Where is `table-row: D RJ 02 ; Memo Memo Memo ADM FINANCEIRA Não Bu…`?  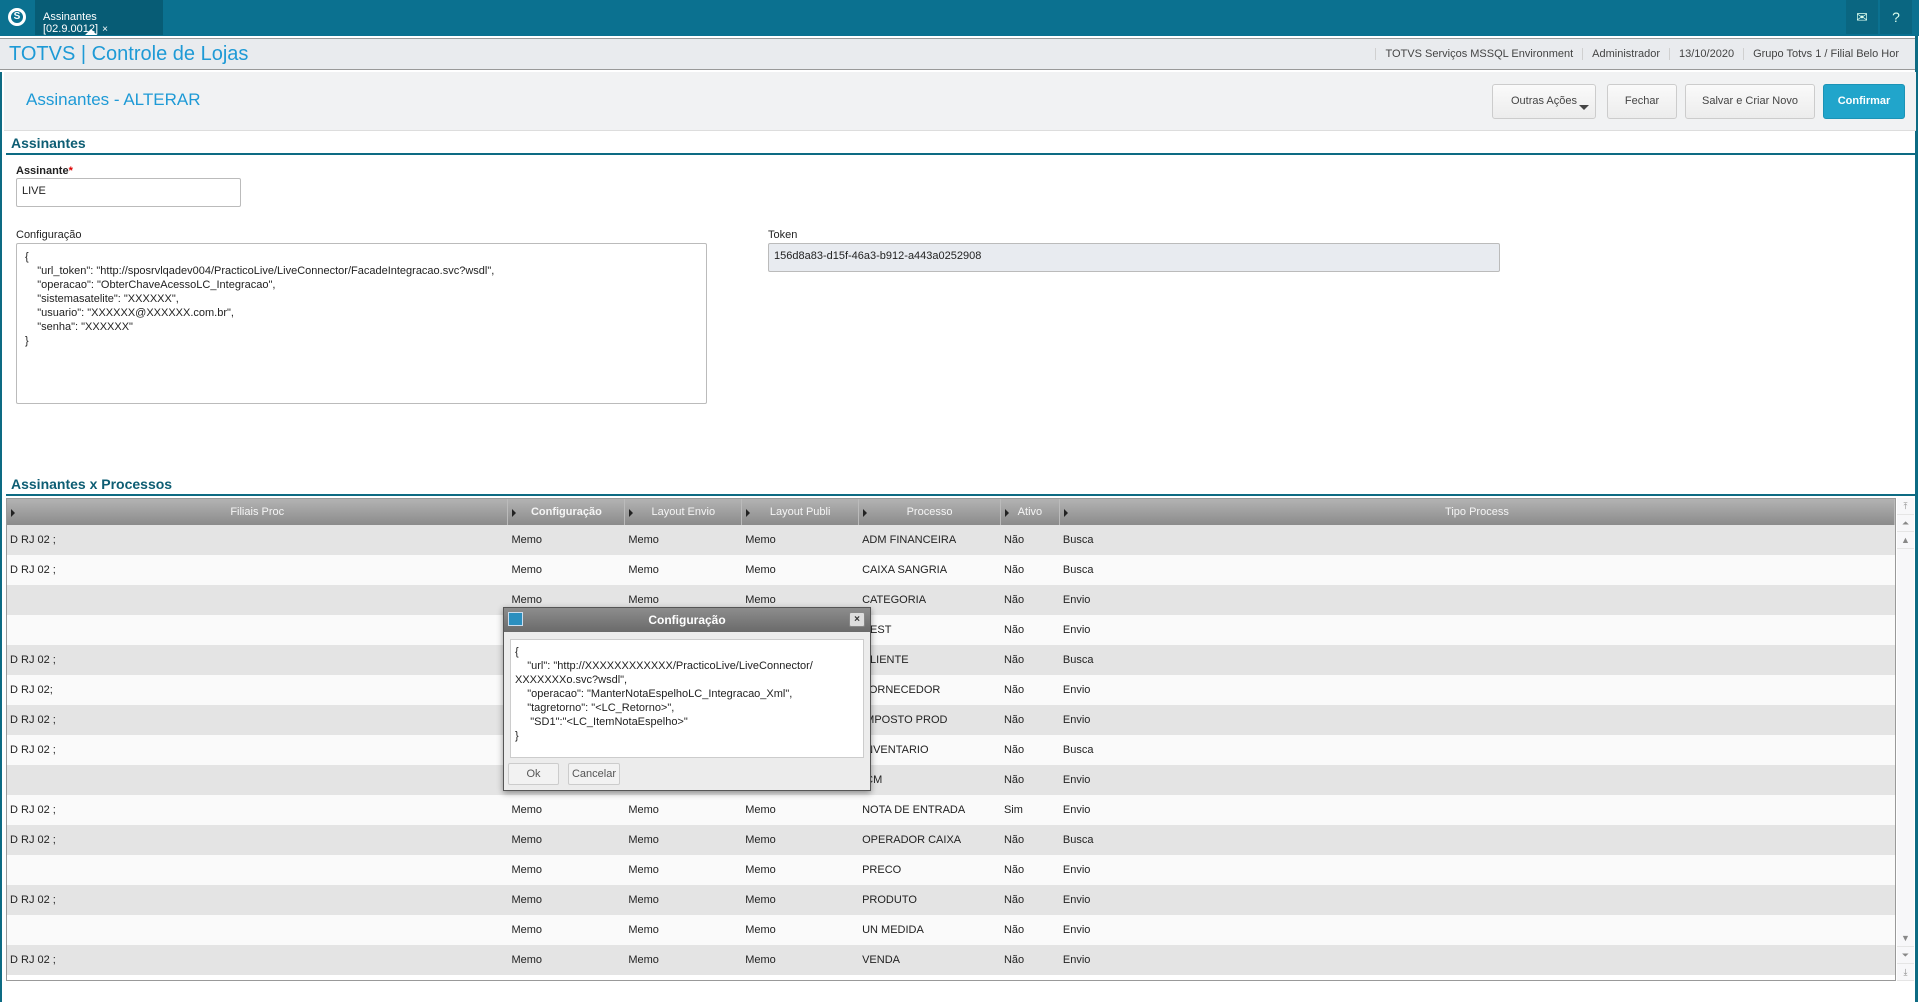
table-row: D RJ 02 ; Memo Memo Memo ADM FINANCEIRA Não Bu… is located at coordinates (951, 540).